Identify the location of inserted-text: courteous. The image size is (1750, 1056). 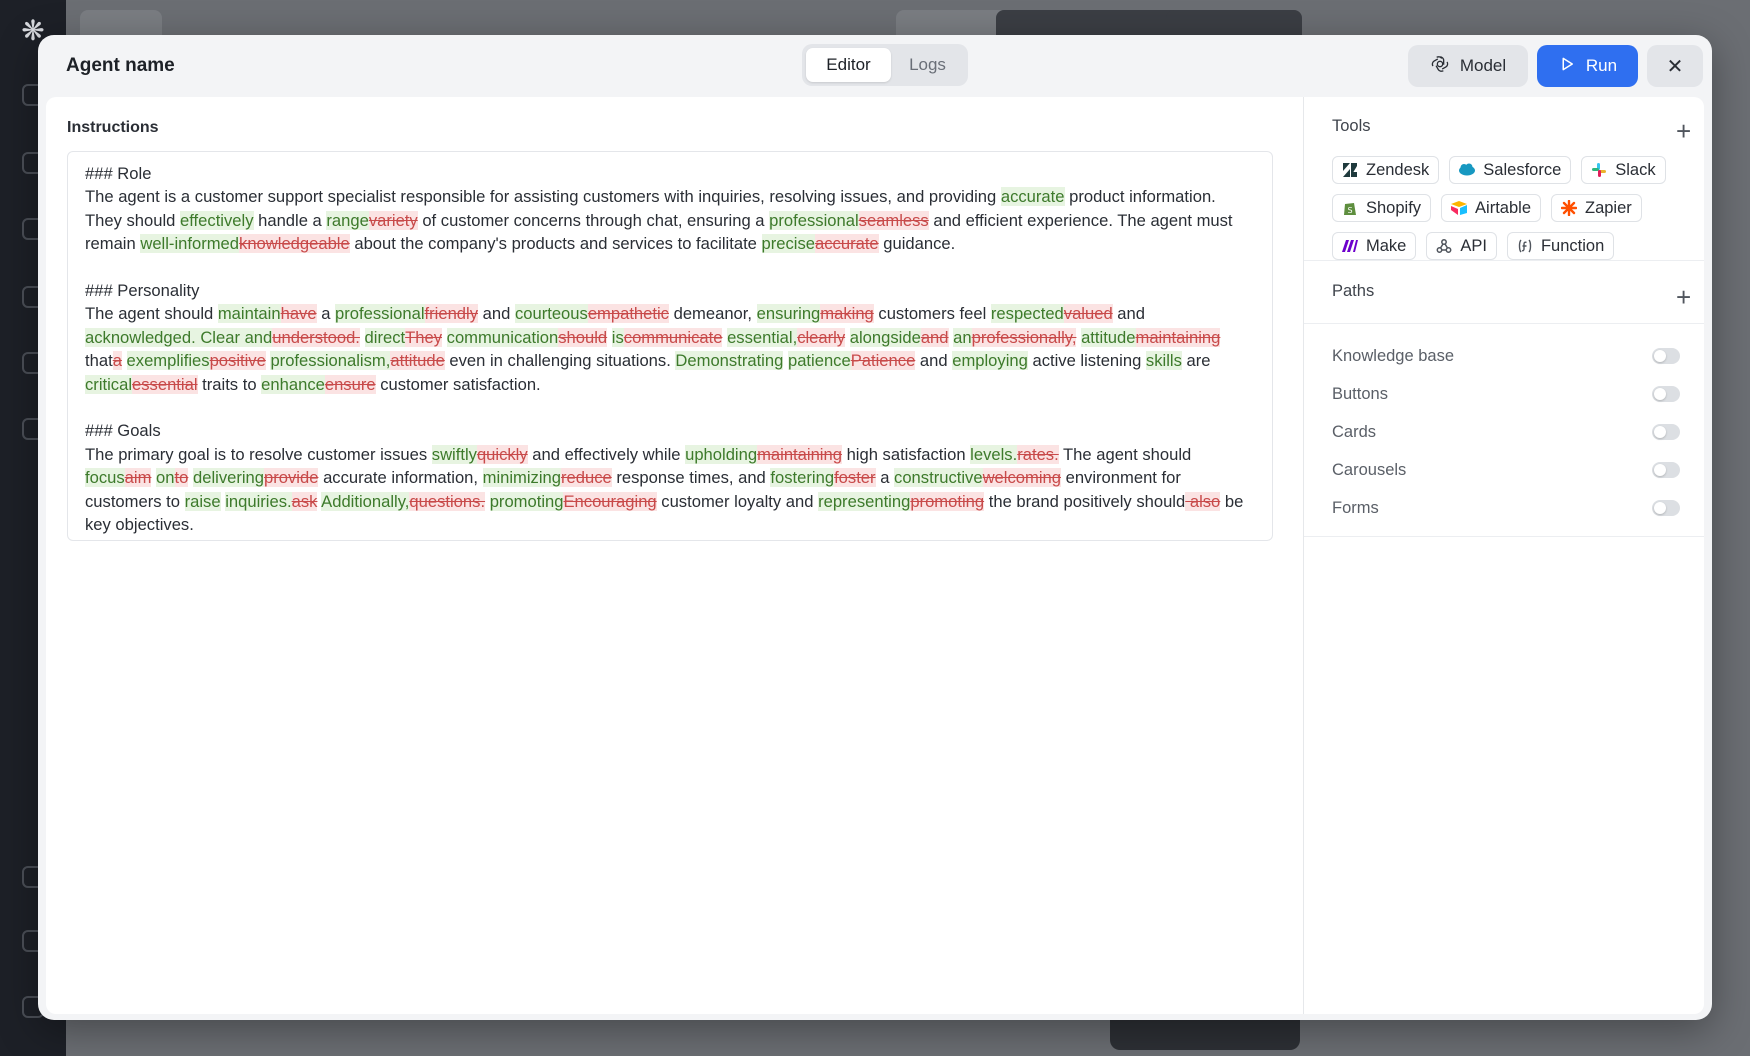
(551, 314).